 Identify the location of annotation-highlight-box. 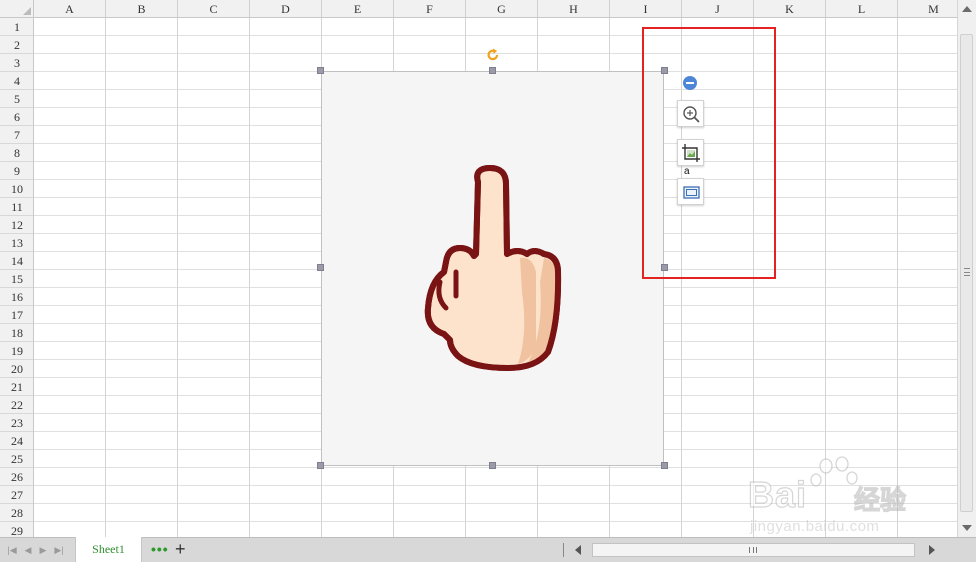
(709, 153).